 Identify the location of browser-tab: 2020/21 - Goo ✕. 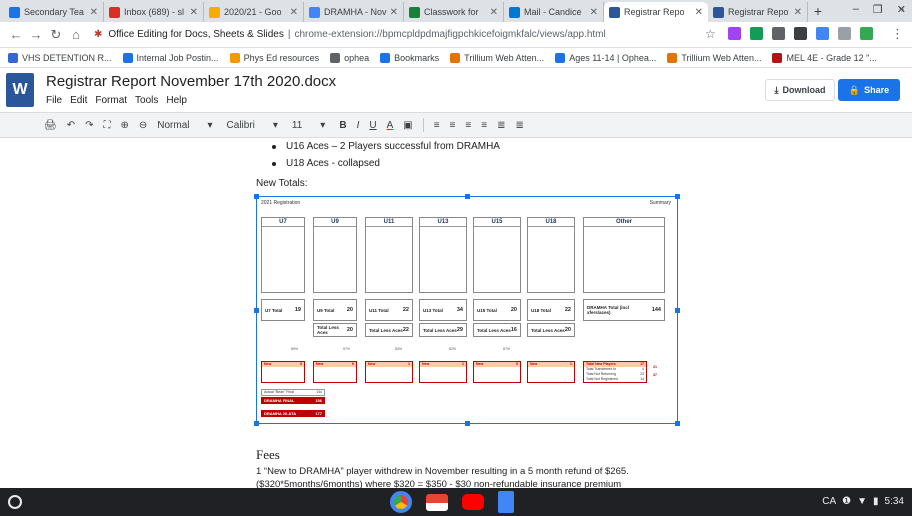
(254, 12).